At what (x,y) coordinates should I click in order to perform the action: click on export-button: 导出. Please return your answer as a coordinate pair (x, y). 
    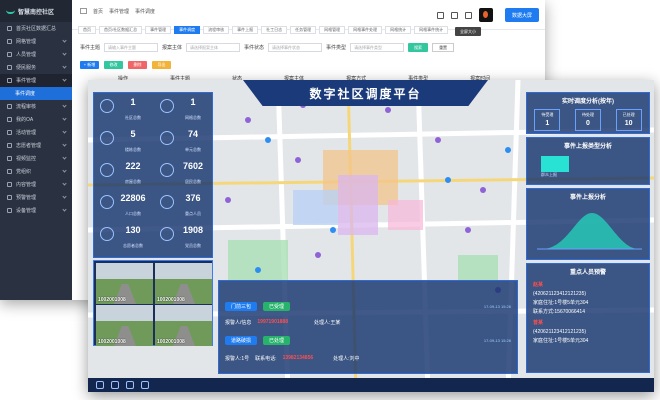
    Looking at the image, I should click on (161, 65).